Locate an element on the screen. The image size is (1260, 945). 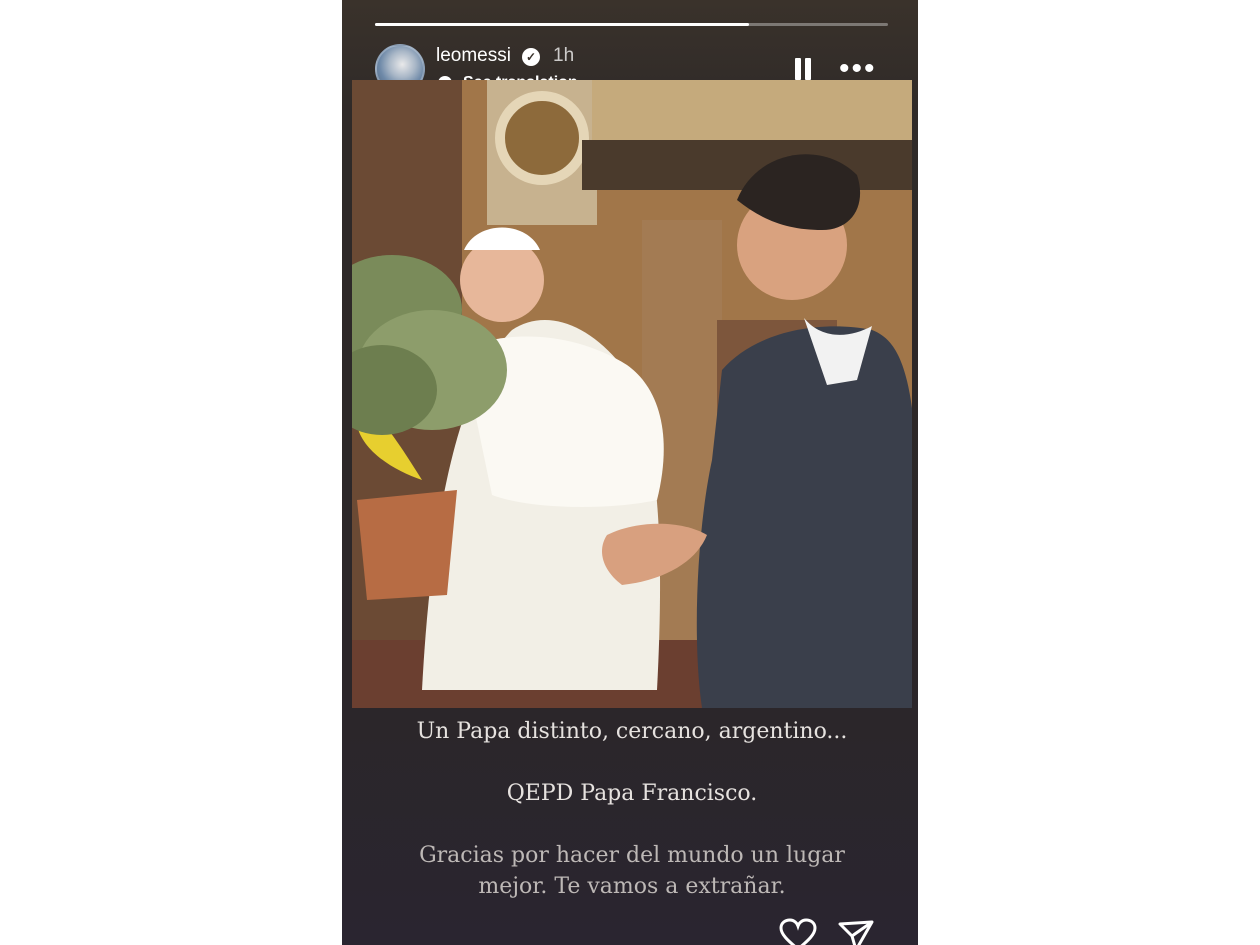
heart-icon is located at coordinates (798, 931).